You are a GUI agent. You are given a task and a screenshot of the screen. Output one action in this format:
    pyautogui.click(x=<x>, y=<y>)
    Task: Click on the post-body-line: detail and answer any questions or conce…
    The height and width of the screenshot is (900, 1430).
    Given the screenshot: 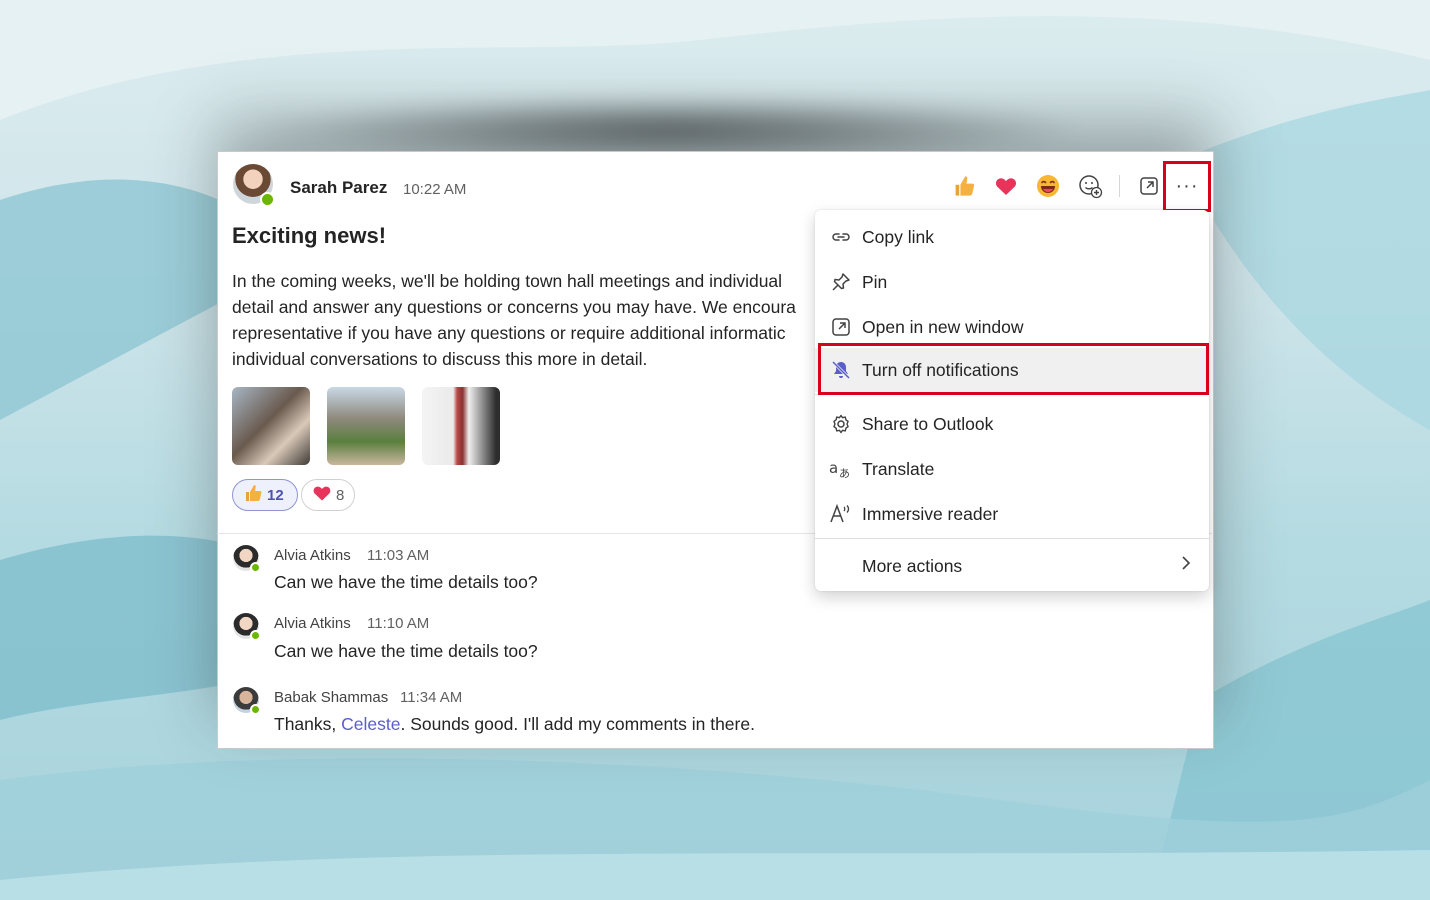 What is the action you would take?
    pyautogui.click(x=514, y=307)
    